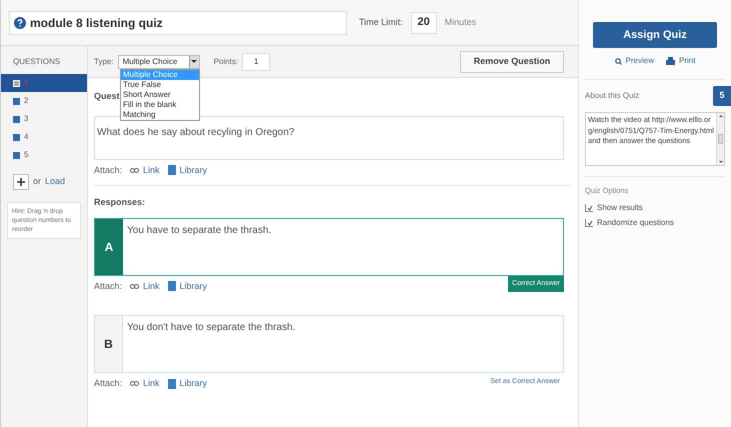 Image resolution: width=731 pixels, height=427 pixels. What do you see at coordinates (44, 101) in the screenshot?
I see `question-item: 2` at bounding box center [44, 101].